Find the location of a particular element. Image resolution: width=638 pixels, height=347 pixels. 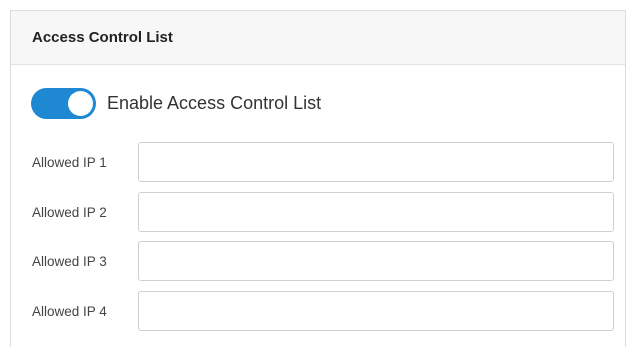

enable-acl-label: Enable Access Control List is located at coordinates (214, 103).